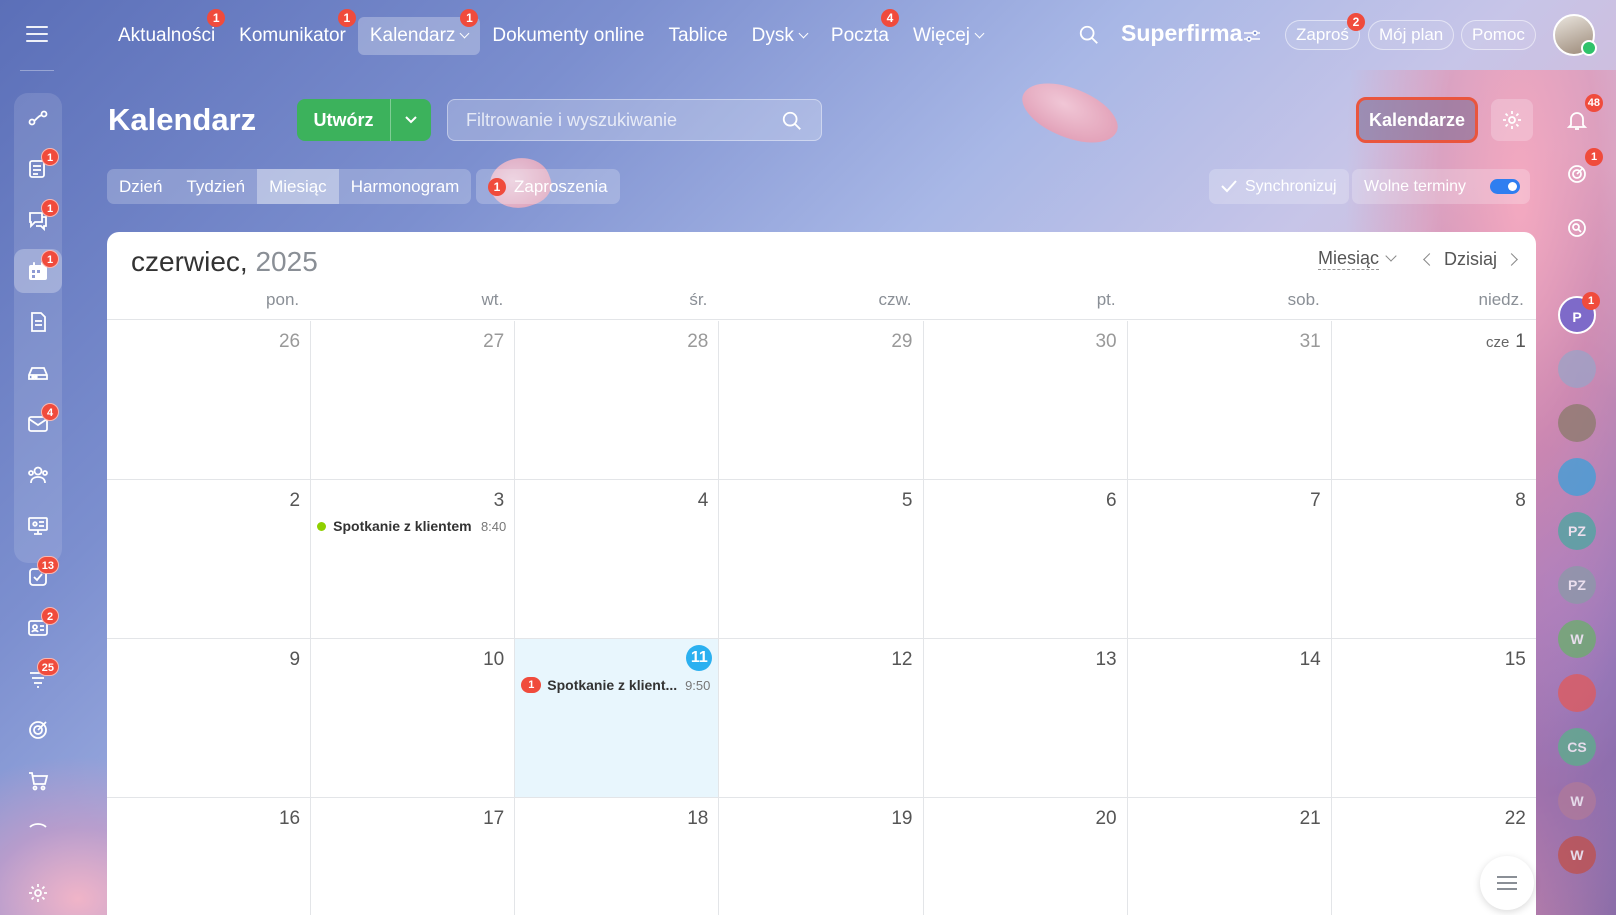  What do you see at coordinates (617, 559) in the screenshot?
I see `day-cell: 4` at bounding box center [617, 559].